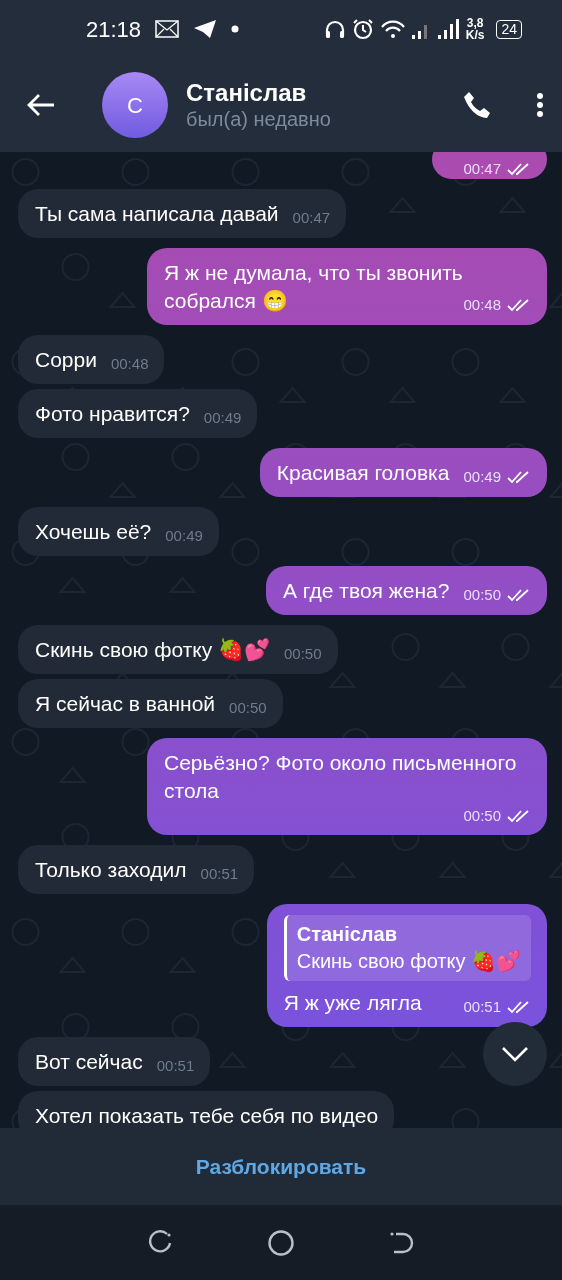  I want to click on last-seen-status: был(а) недавно, so click(259, 119).